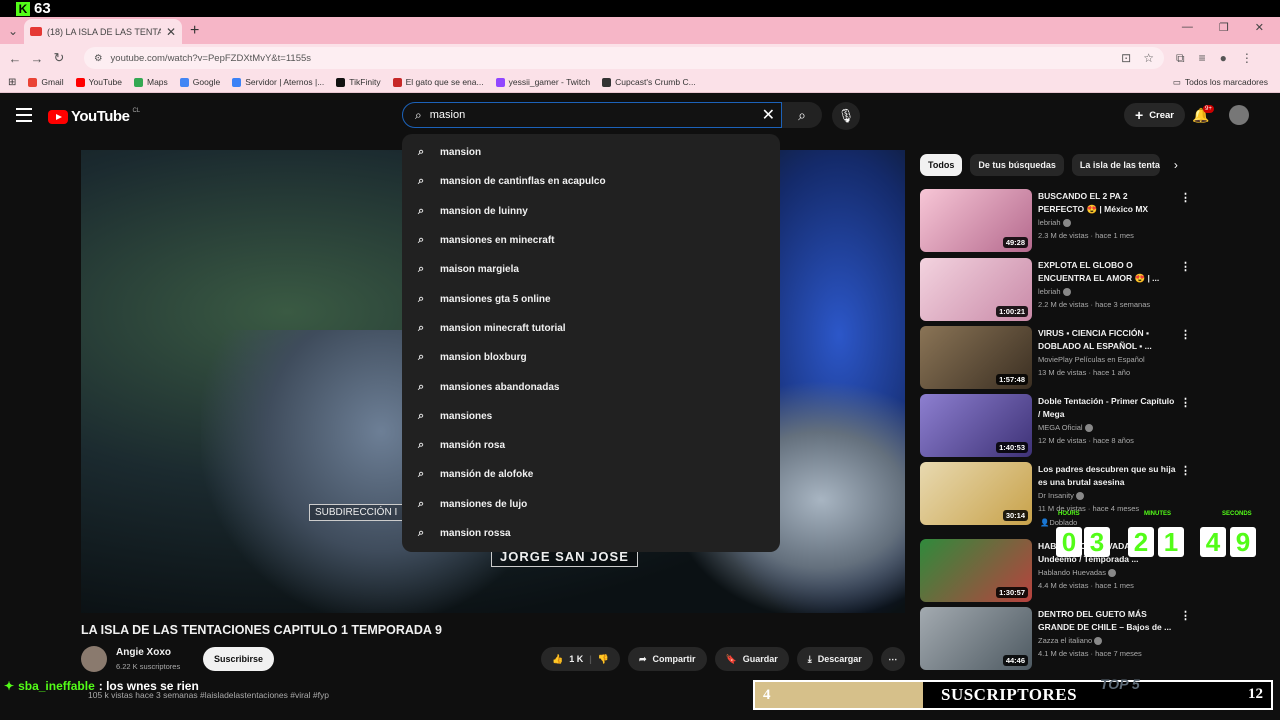  Describe the element at coordinates (94, 116) in the screenshot. I see `youtube-logo: YouTube CL` at that location.